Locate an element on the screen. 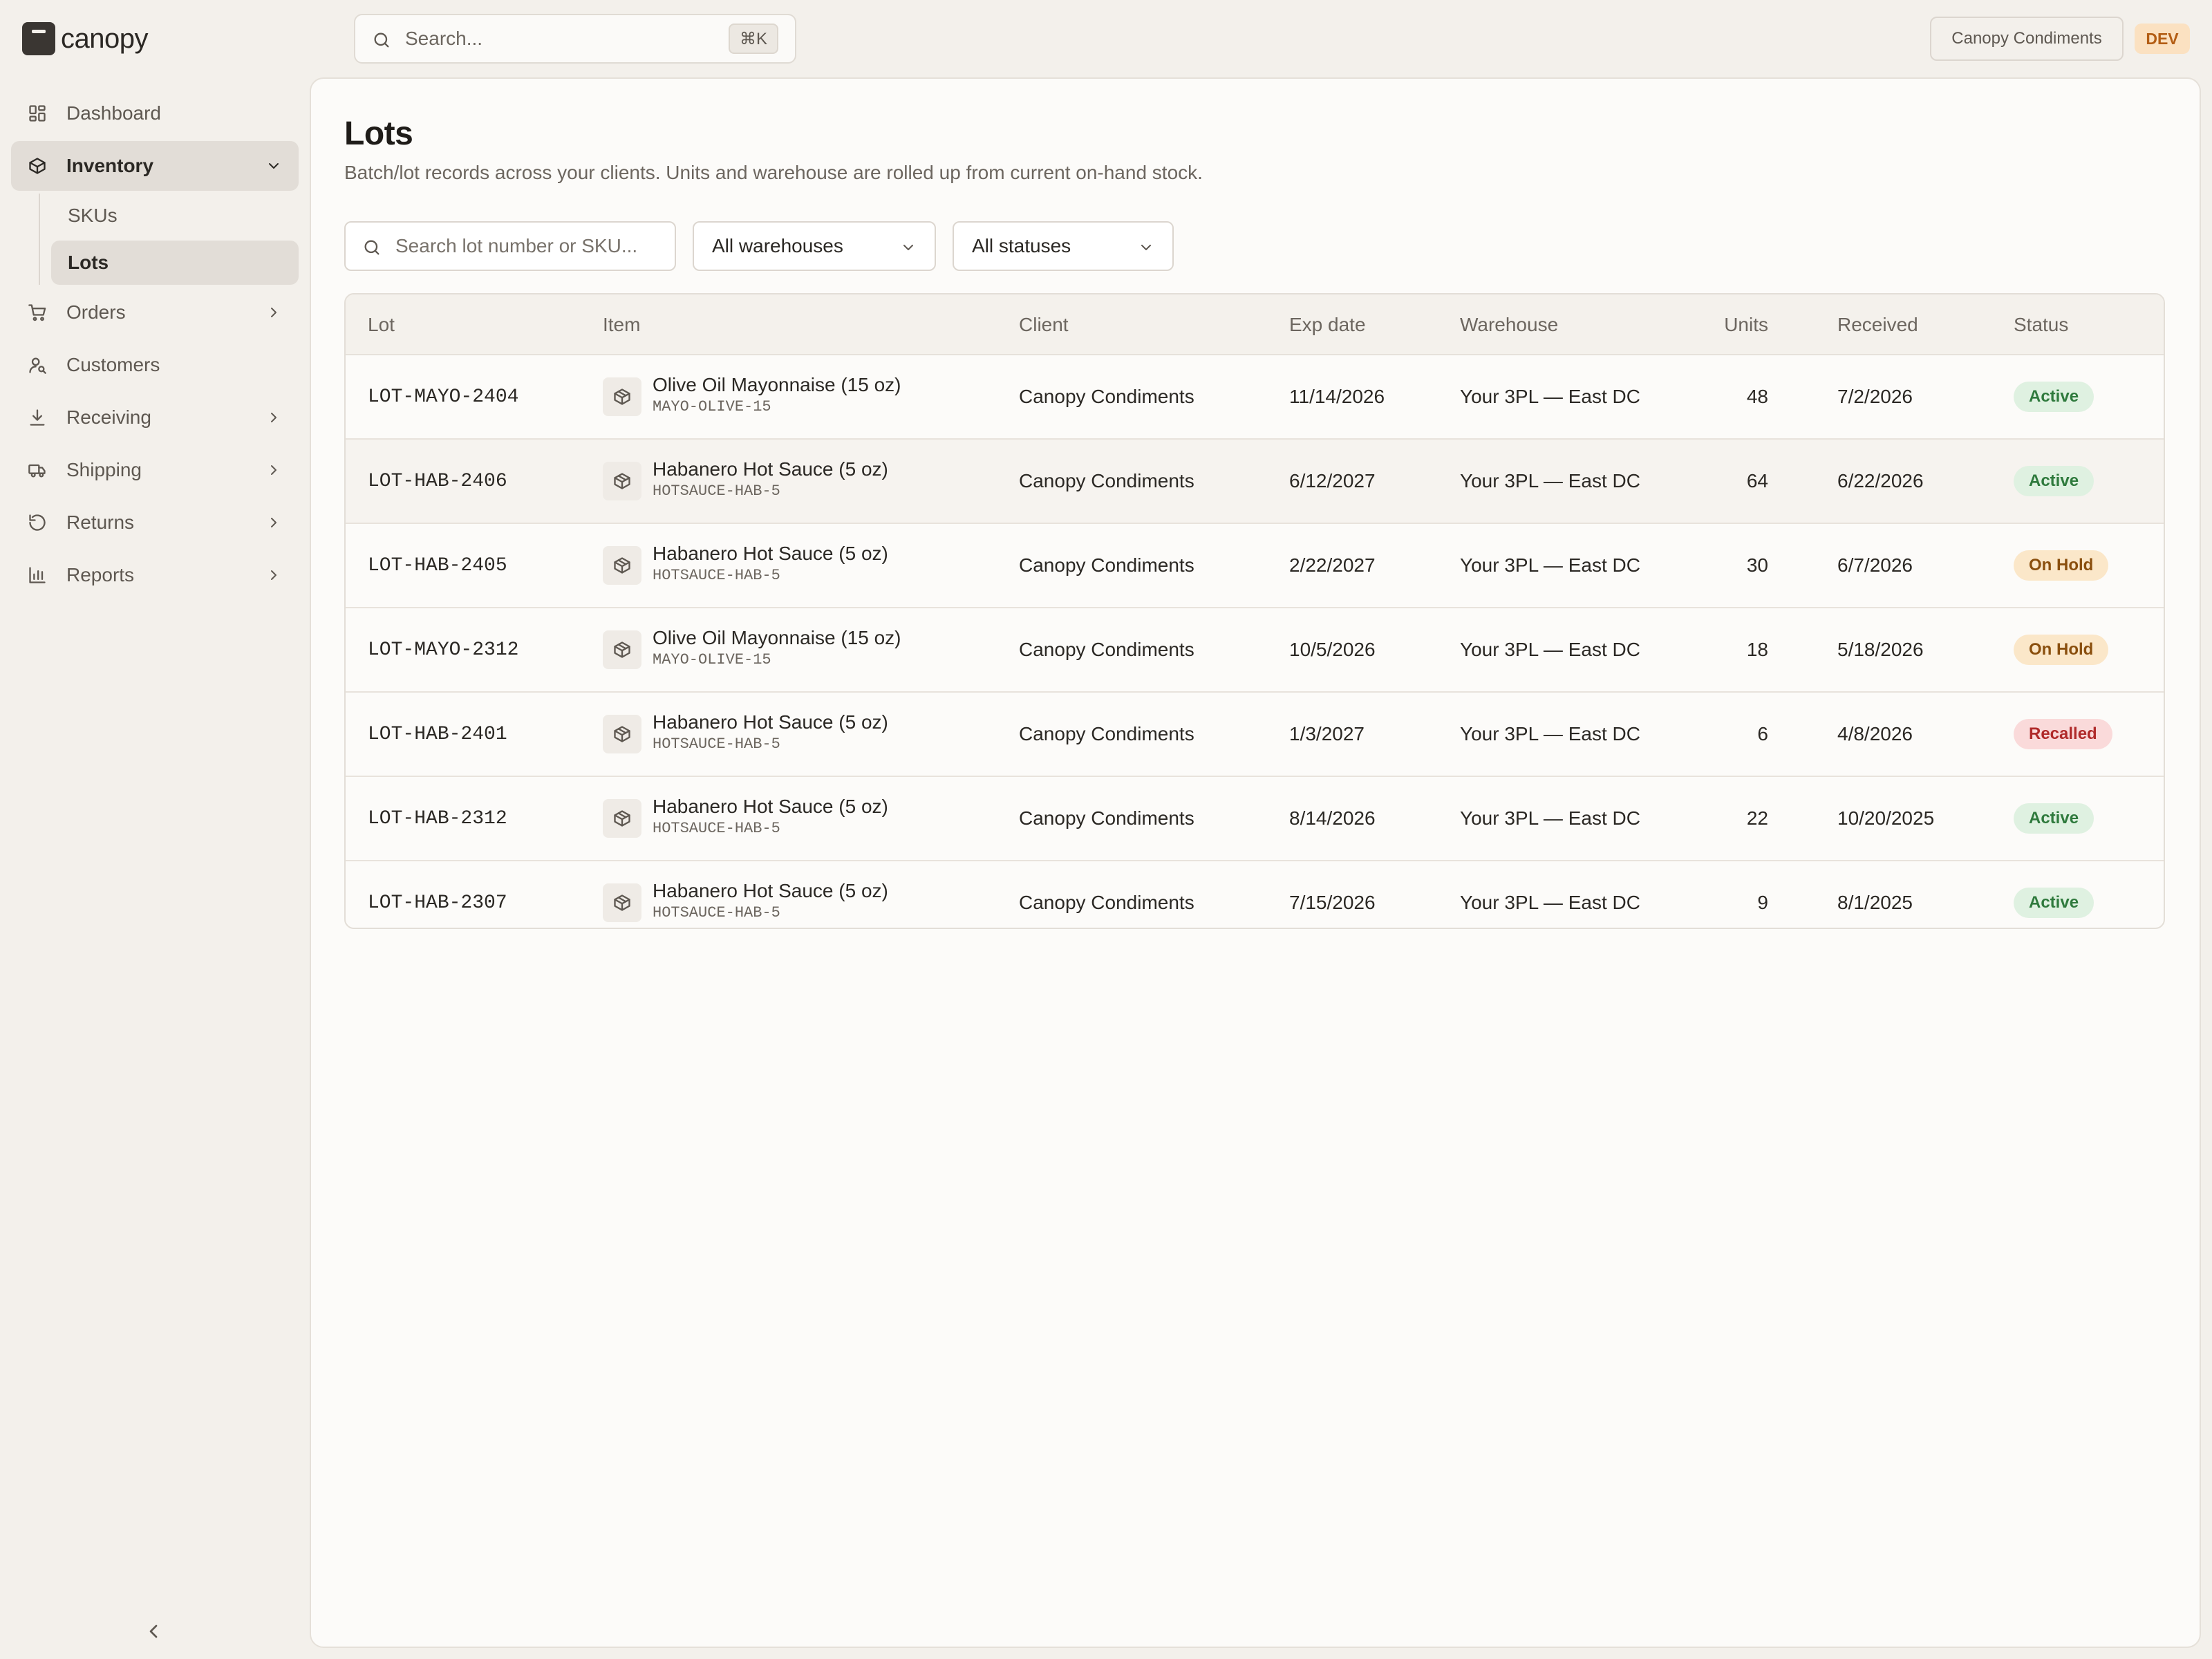 Image resolution: width=2212 pixels, height=1659 pixels. received-date: 7/2/2026 is located at coordinates (1875, 397).